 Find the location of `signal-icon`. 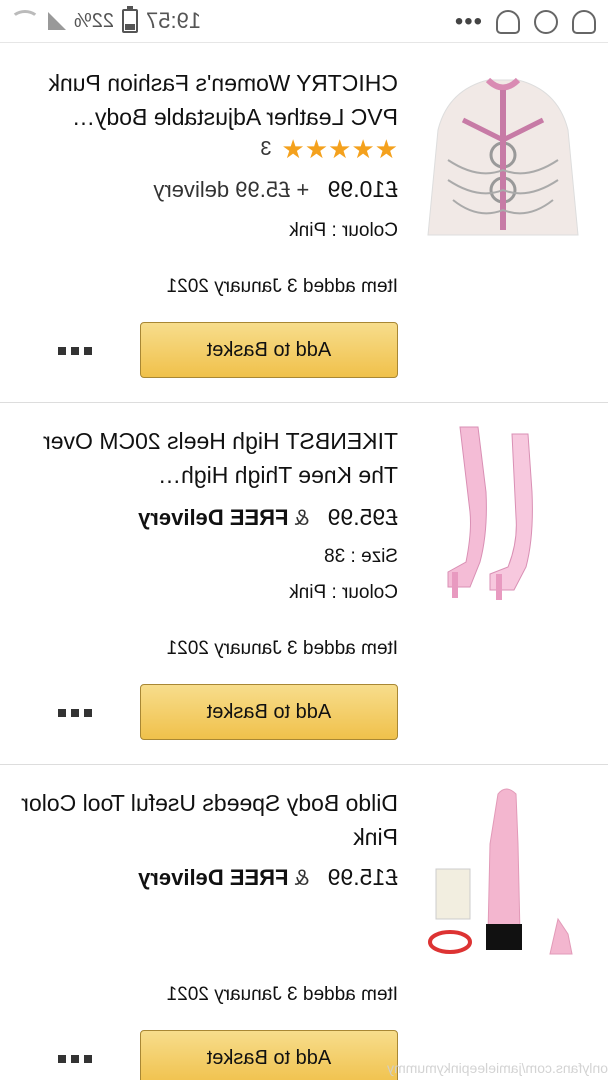

signal-icon is located at coordinates (57, 21).